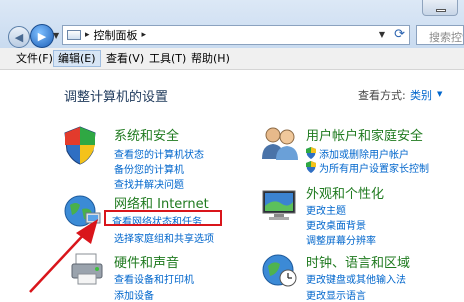  What do you see at coordinates (159, 153) in the screenshot?
I see `link-view-computer-status: 查看您的计算机状态` at bounding box center [159, 153].